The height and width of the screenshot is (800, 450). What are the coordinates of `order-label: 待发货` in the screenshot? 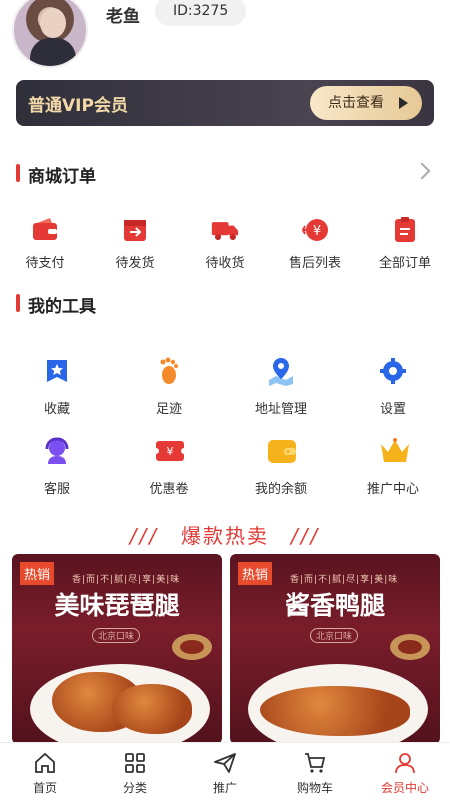 It's located at (135, 263).